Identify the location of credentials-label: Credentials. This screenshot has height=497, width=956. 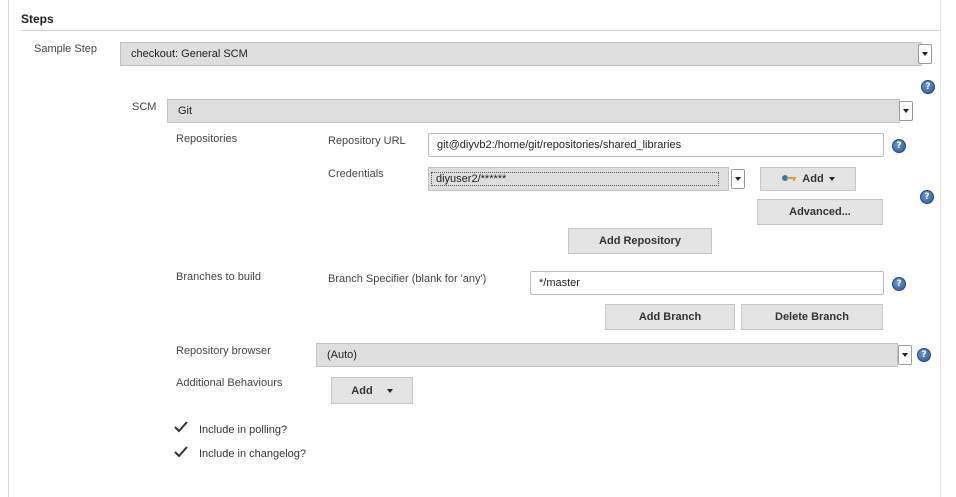
(356, 174).